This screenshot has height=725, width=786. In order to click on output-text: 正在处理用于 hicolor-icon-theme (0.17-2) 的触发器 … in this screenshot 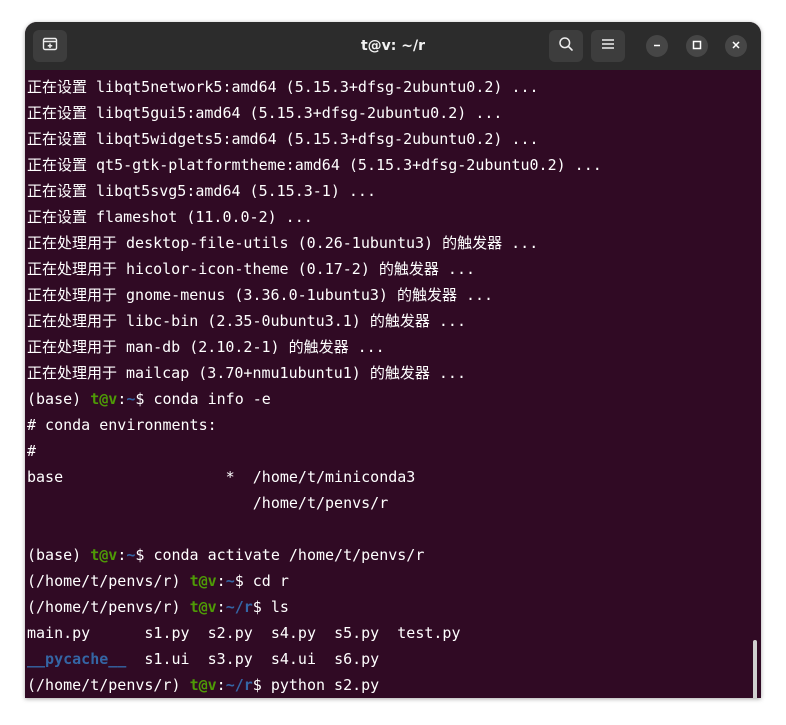, I will do `click(251, 269)`.